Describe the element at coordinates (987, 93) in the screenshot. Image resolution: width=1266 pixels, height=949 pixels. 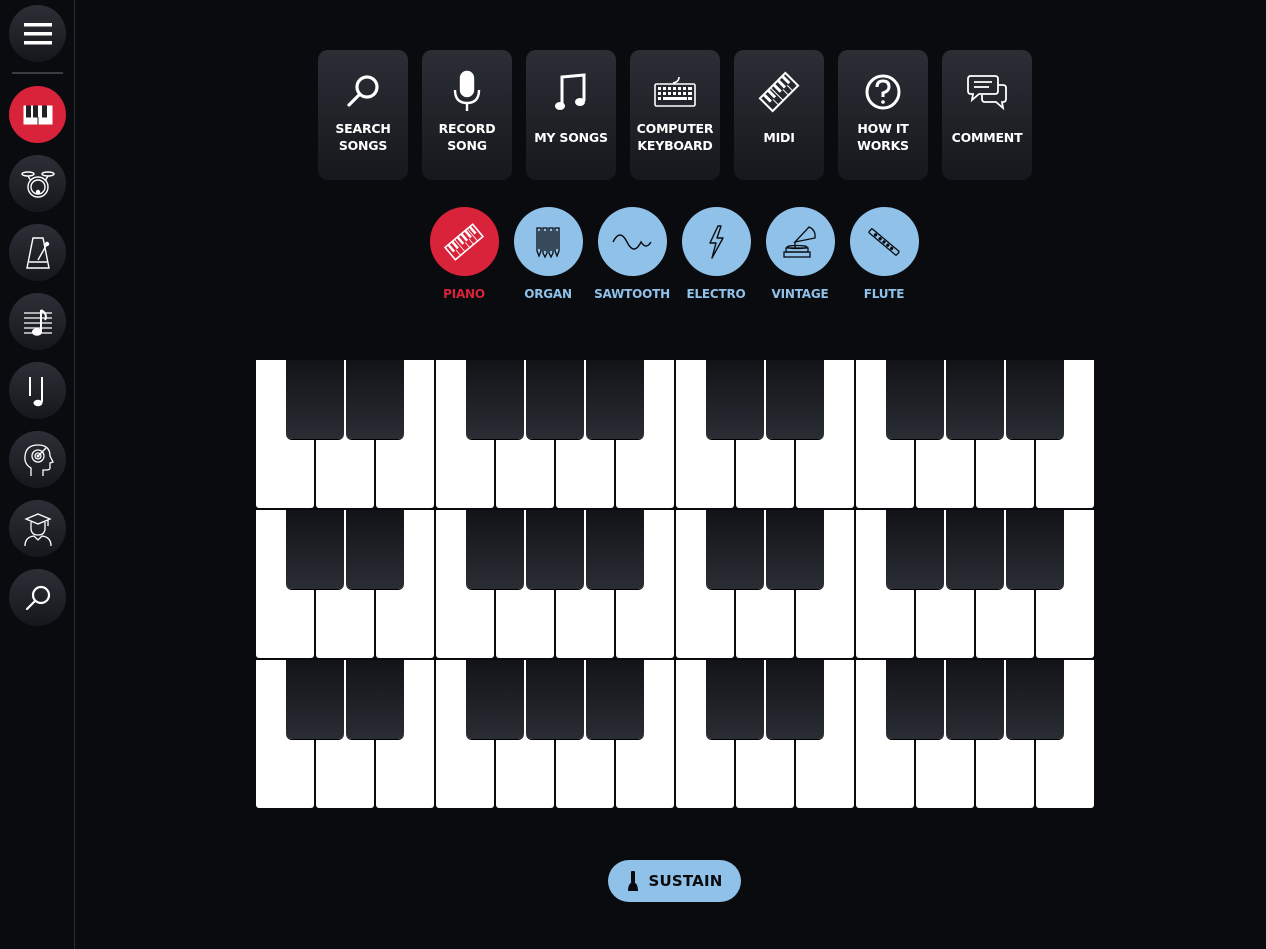
I see `chat-bubbles-icon` at that location.